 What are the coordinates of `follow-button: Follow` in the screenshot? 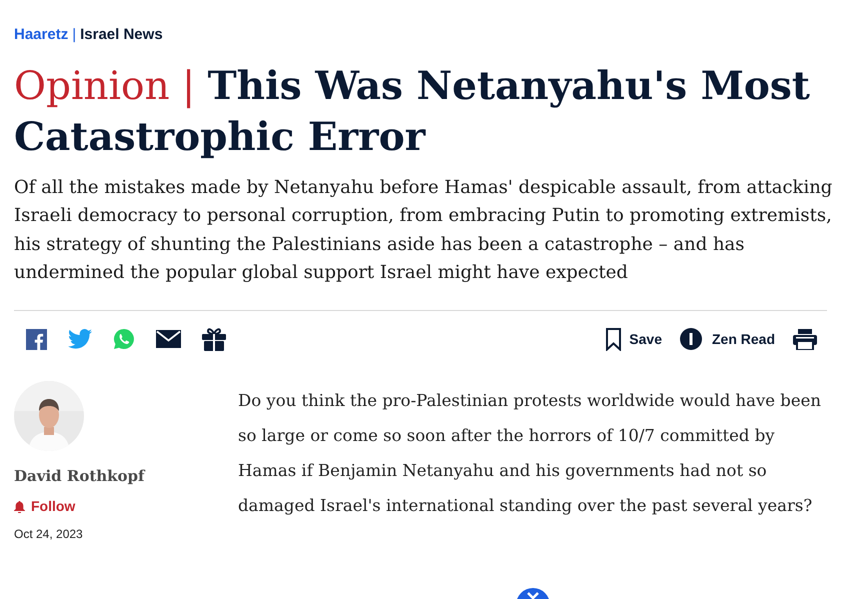 It's located at (45, 506).